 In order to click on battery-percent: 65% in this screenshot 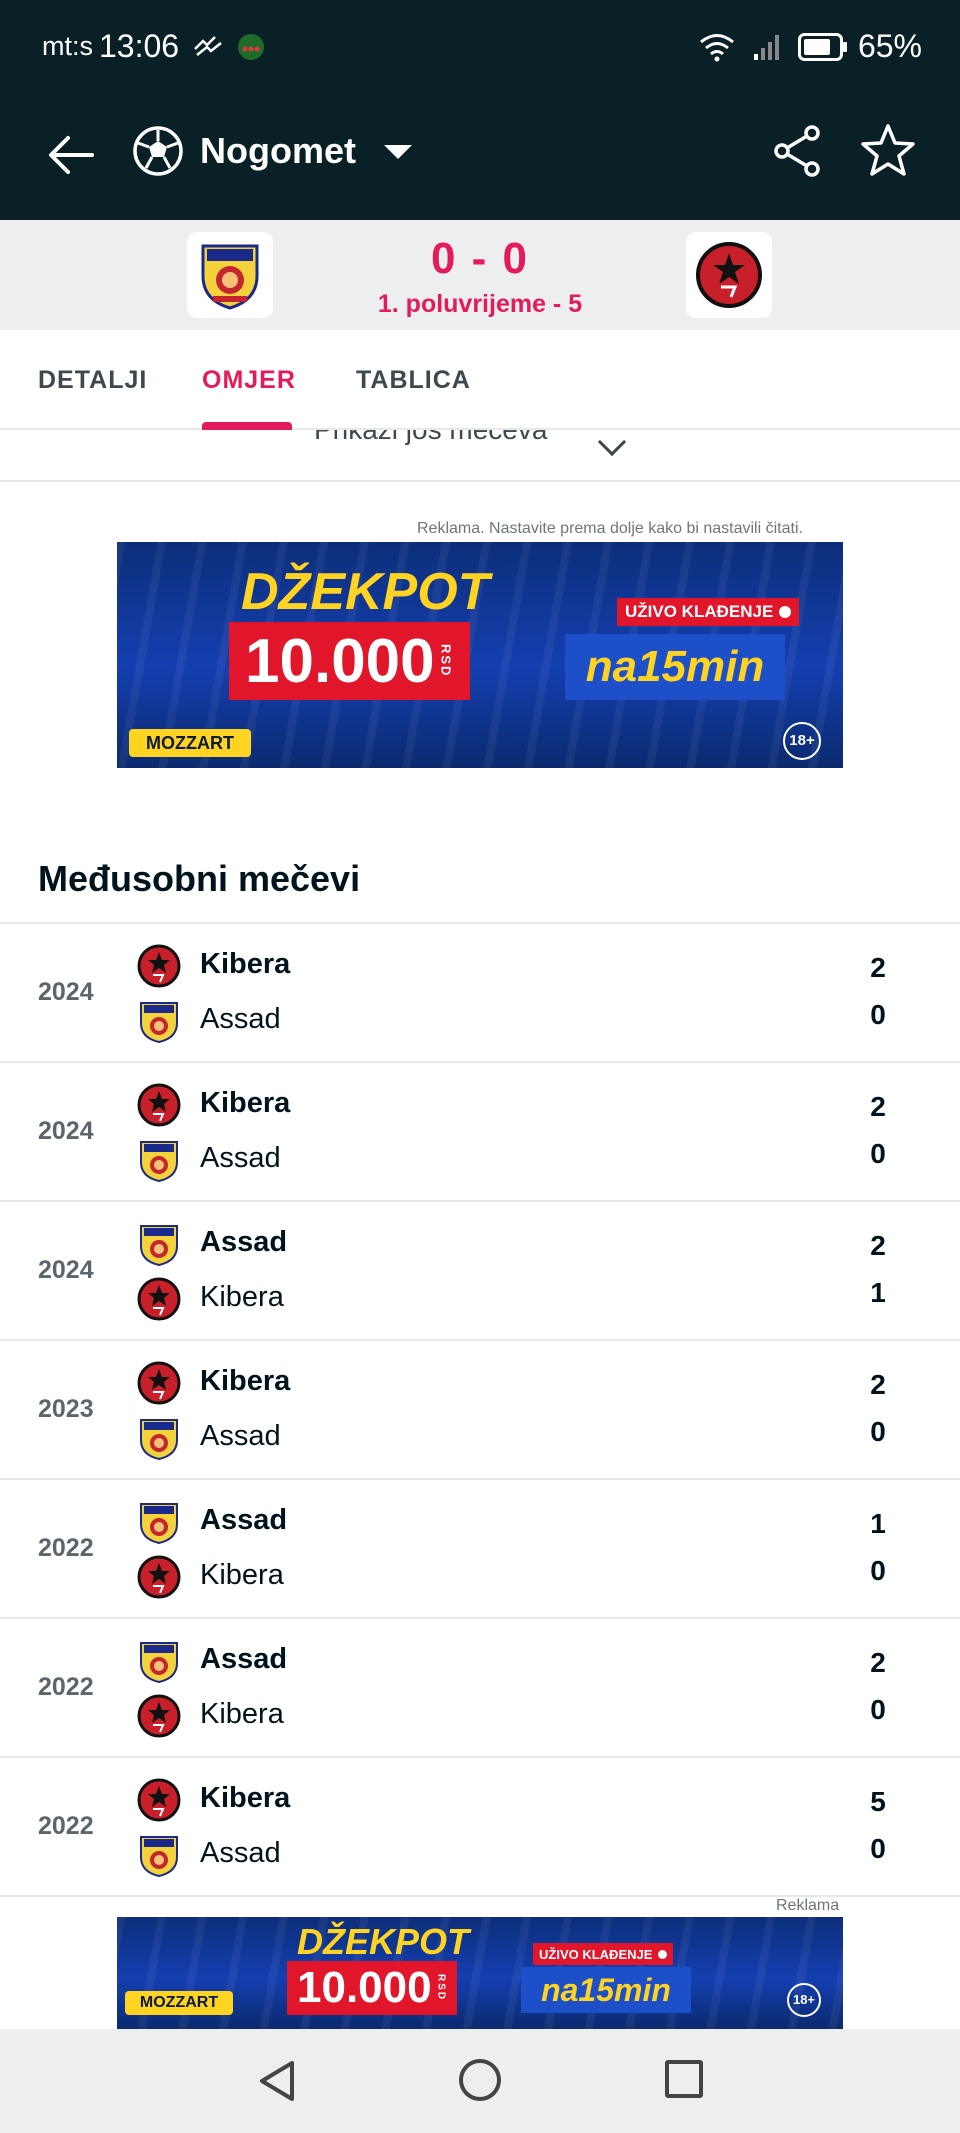, I will do `click(889, 46)`.